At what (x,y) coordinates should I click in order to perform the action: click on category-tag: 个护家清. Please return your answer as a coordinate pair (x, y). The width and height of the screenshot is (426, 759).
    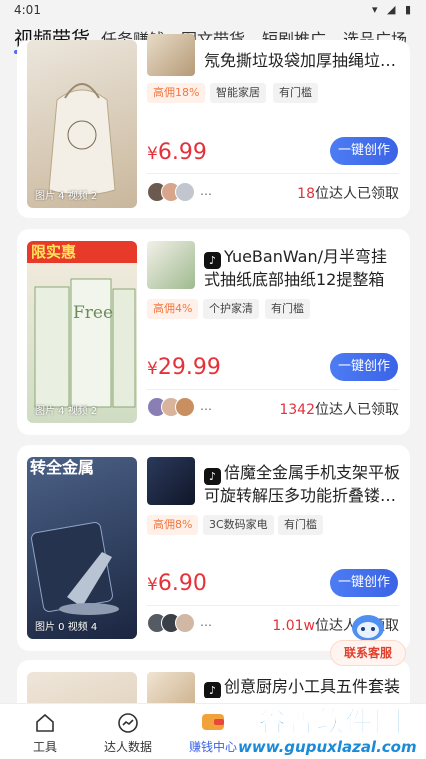
    Looking at the image, I should click on (231, 309).